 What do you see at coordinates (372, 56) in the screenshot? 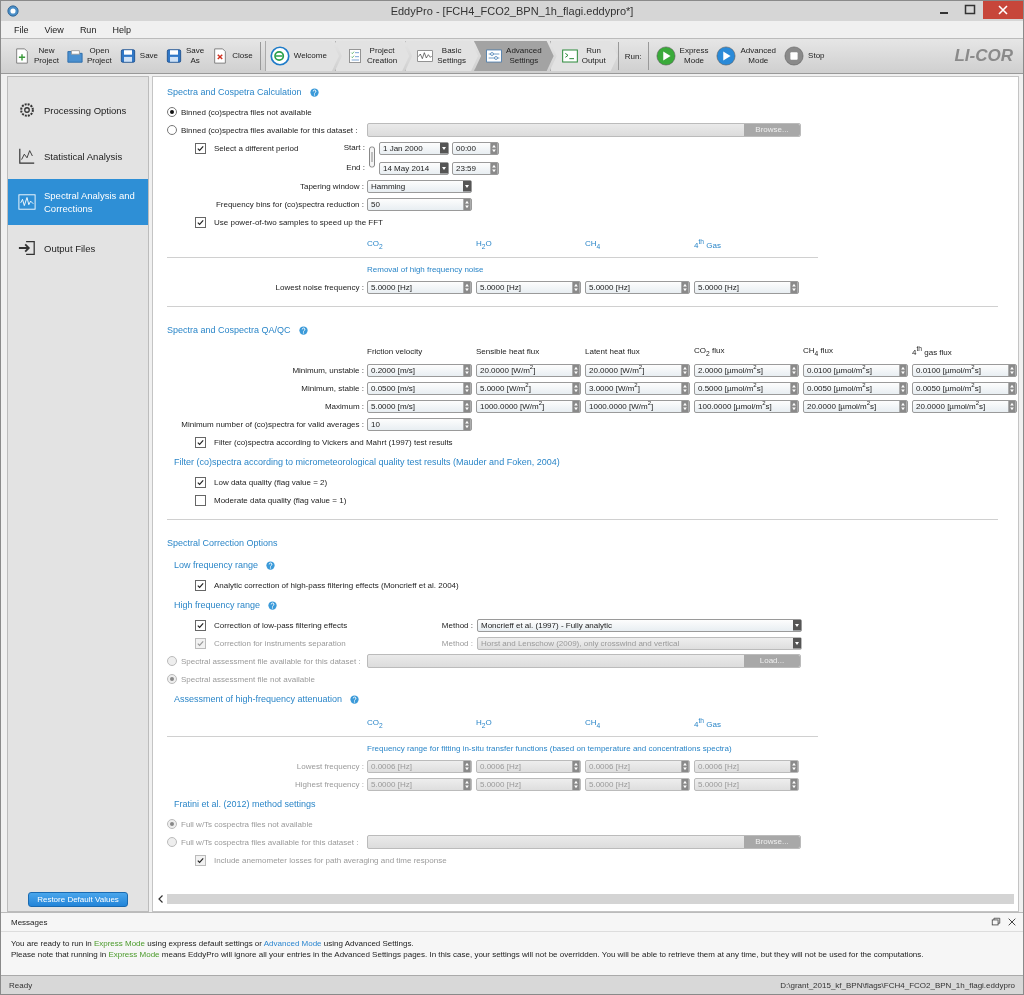
I see `step-tab: Project Creation` at bounding box center [372, 56].